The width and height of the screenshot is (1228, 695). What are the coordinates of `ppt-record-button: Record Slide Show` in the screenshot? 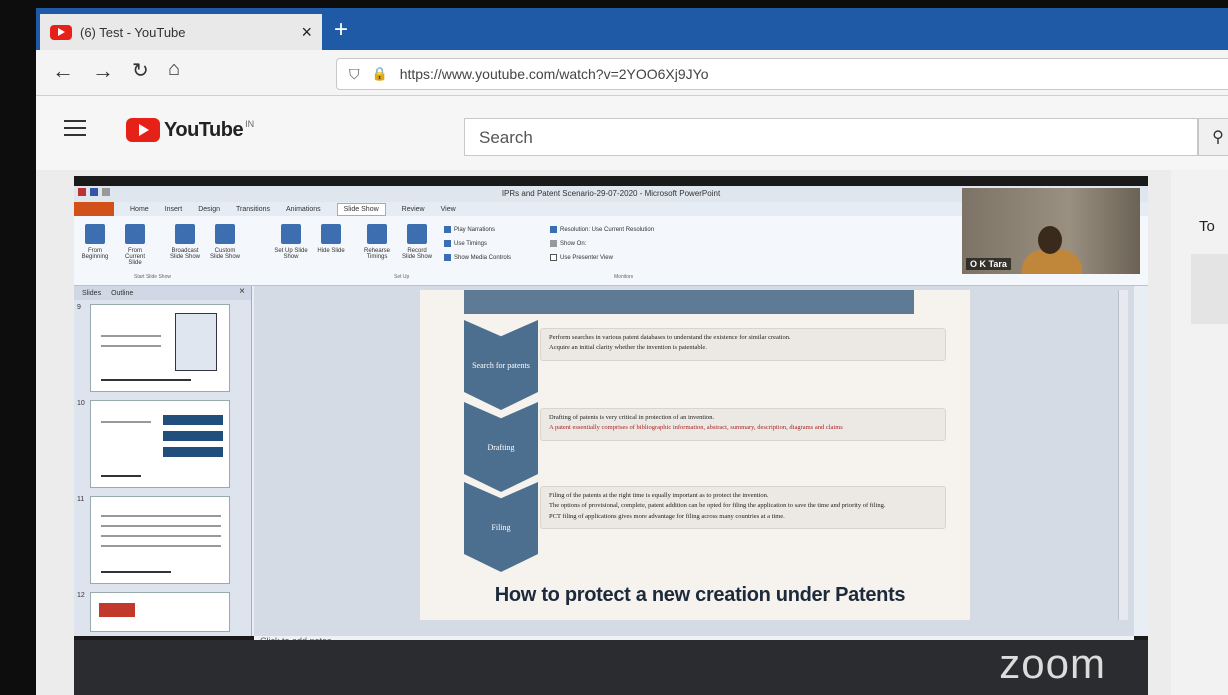 It's located at (417, 242).